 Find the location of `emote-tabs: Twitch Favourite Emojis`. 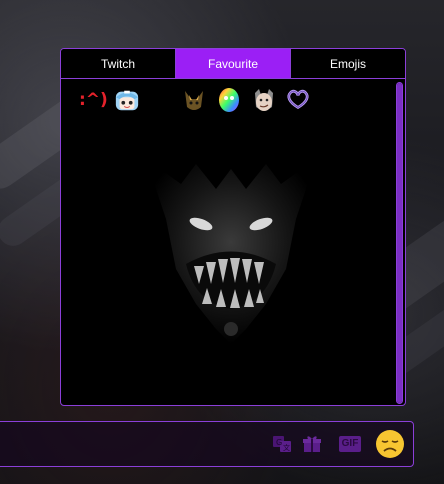

emote-tabs: Twitch Favourite Emojis is located at coordinates (233, 64).